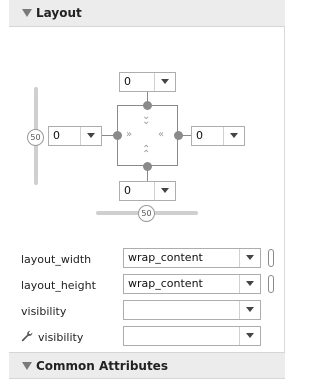 The image size is (320, 379). What do you see at coordinates (192, 336) in the screenshot?
I see `tools-visibility-dropdown` at bounding box center [192, 336].